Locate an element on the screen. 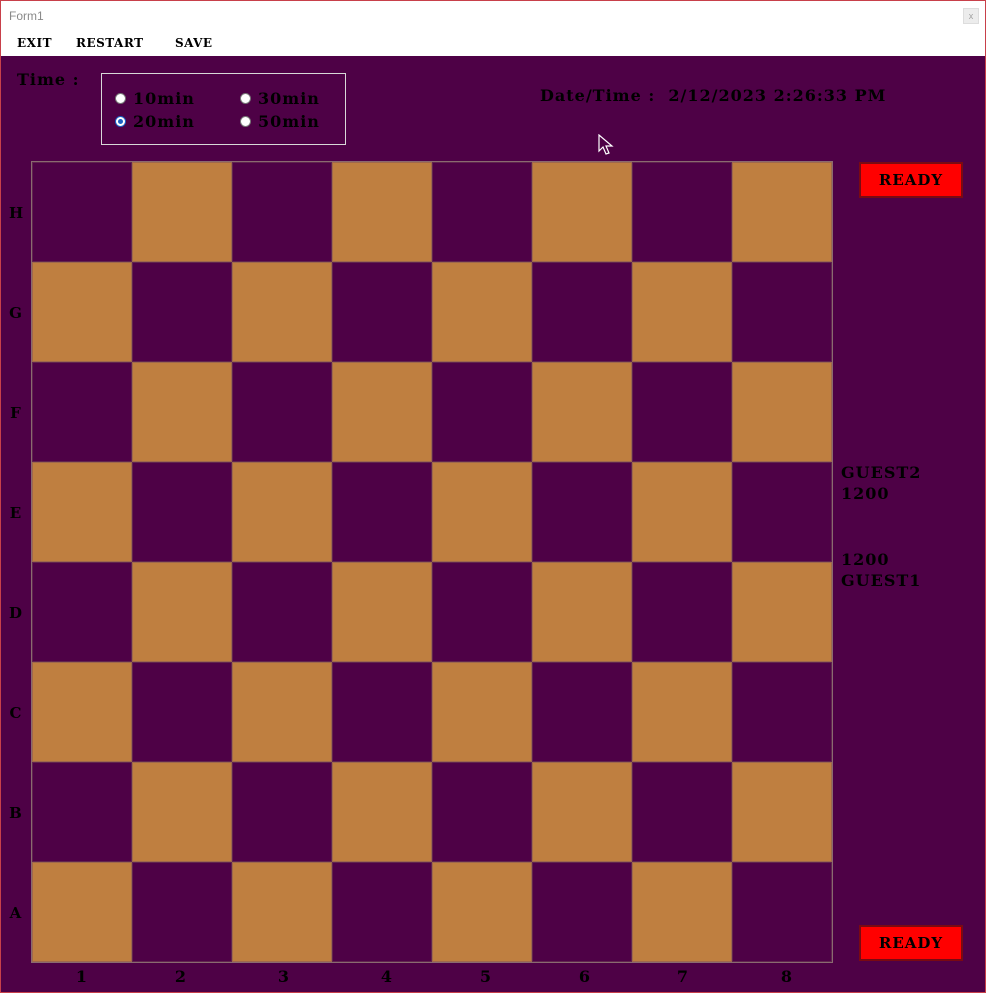  square-G1 is located at coordinates (82, 312).